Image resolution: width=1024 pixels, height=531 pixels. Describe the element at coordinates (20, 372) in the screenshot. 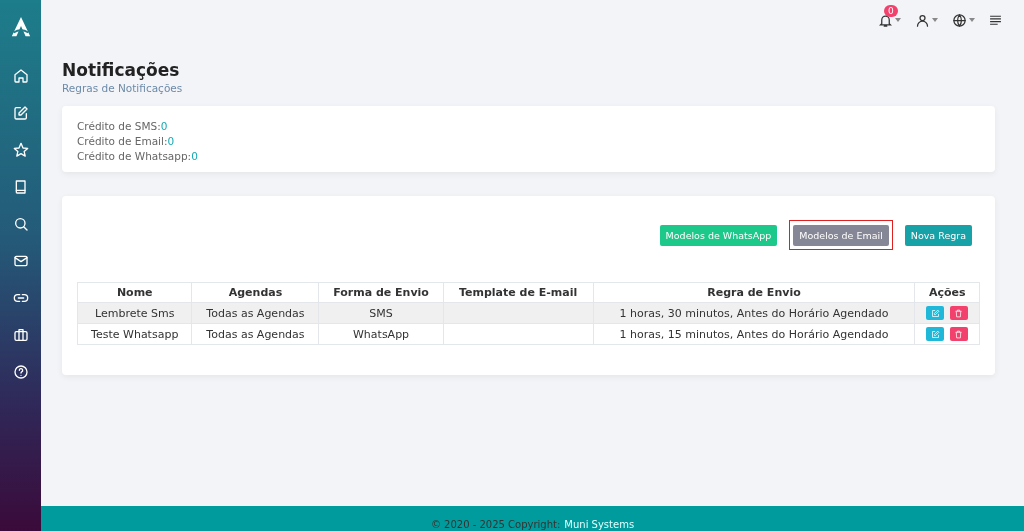

I see `help-icon` at that location.